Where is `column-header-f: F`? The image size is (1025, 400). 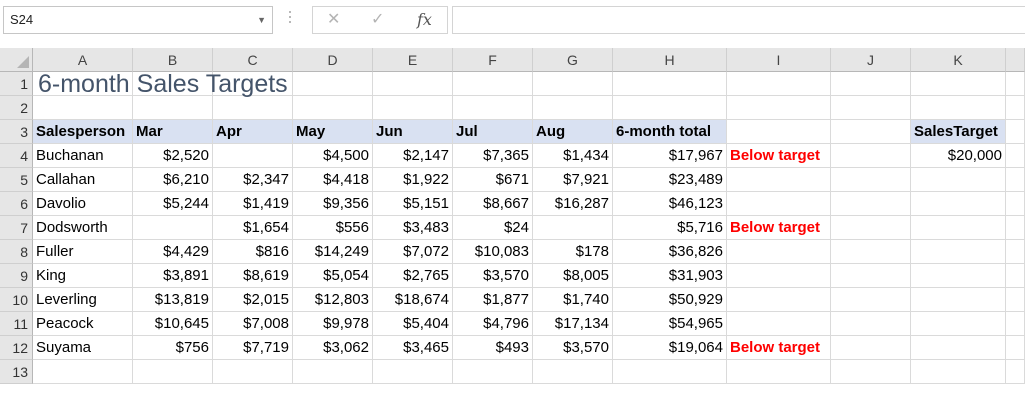
column-header-f: F is located at coordinates (493, 60).